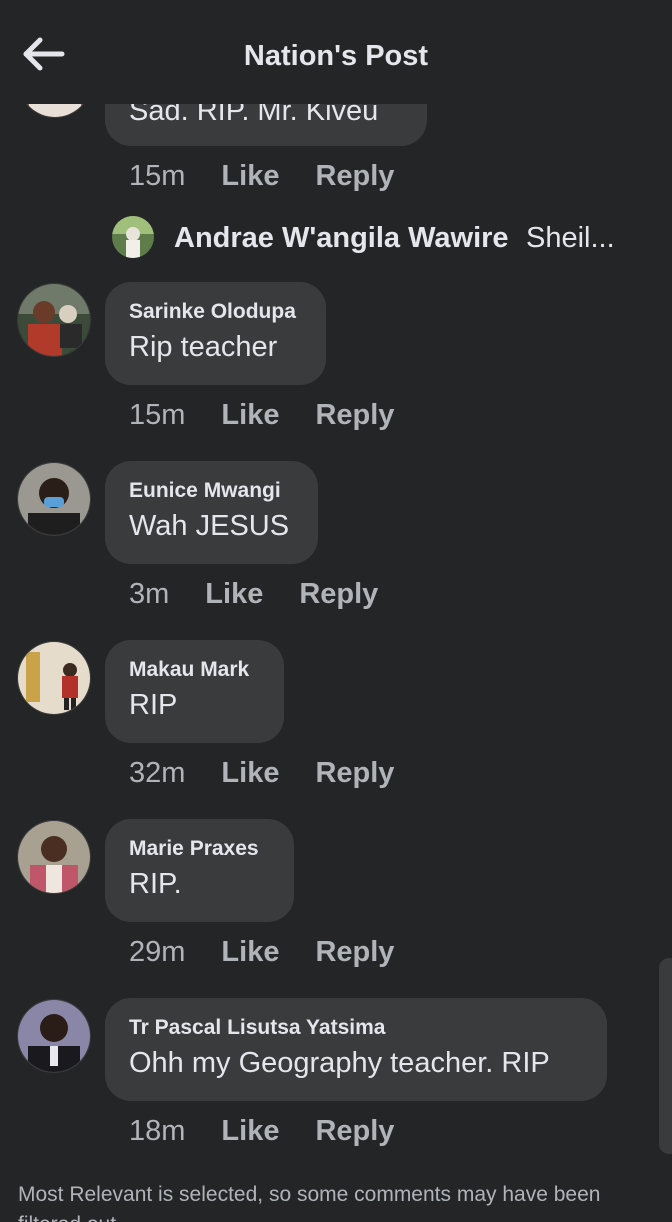 This screenshot has height=1222, width=672. I want to click on comment-text: Ohh my Geography teacher. RIP, so click(339, 1063).